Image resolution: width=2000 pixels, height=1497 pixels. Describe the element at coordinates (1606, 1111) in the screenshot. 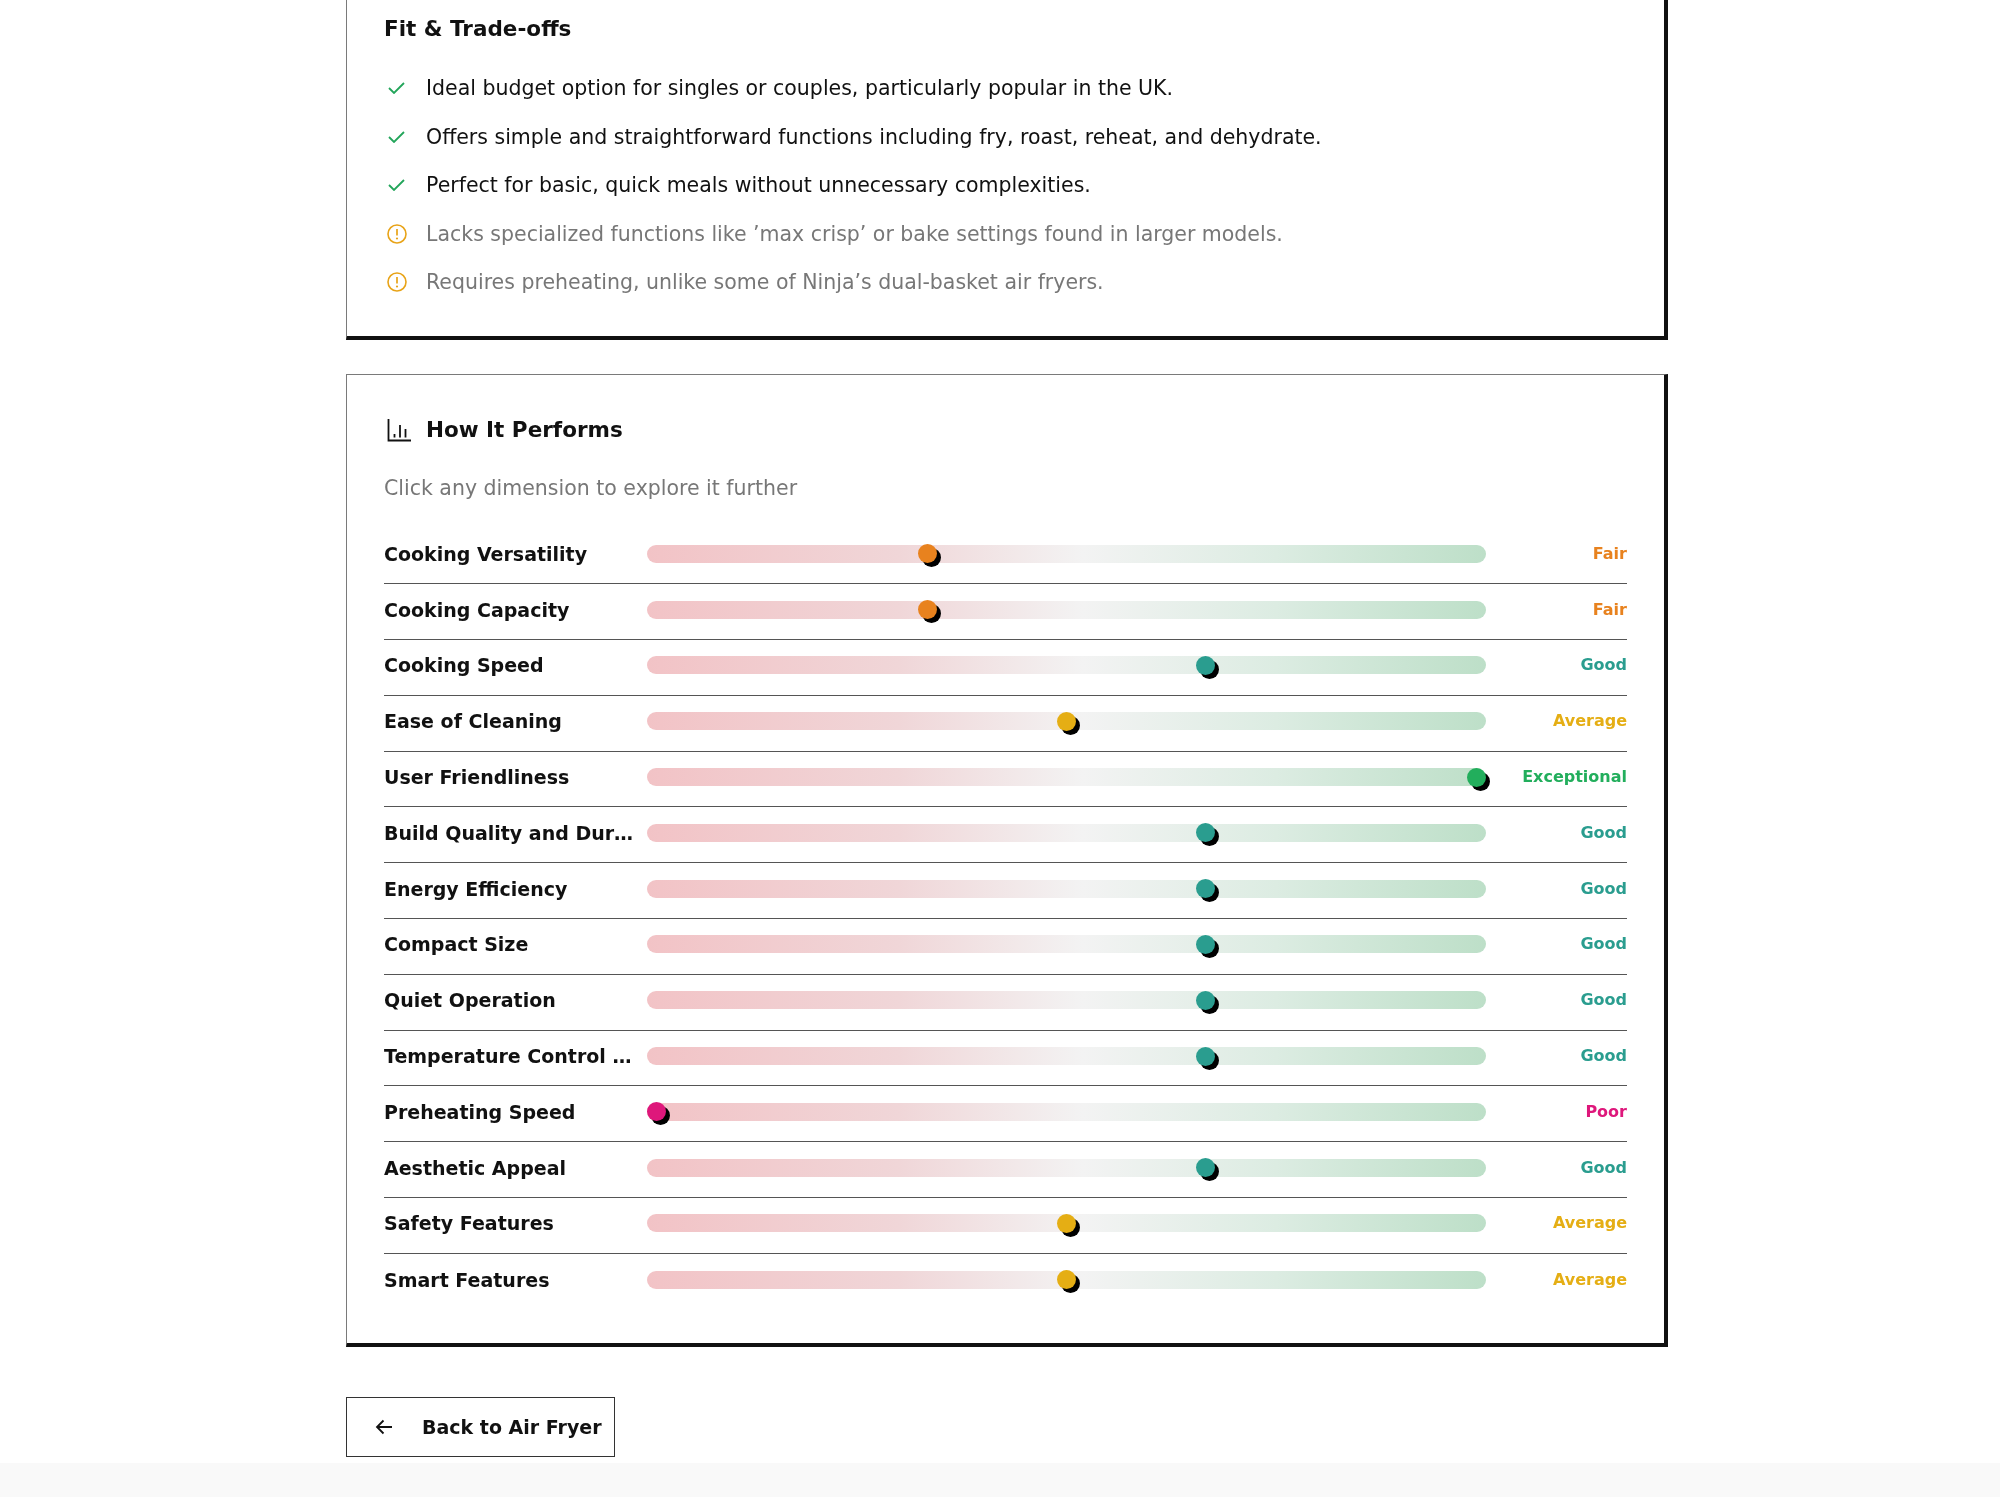

I see `rating-label: Poor` at that location.